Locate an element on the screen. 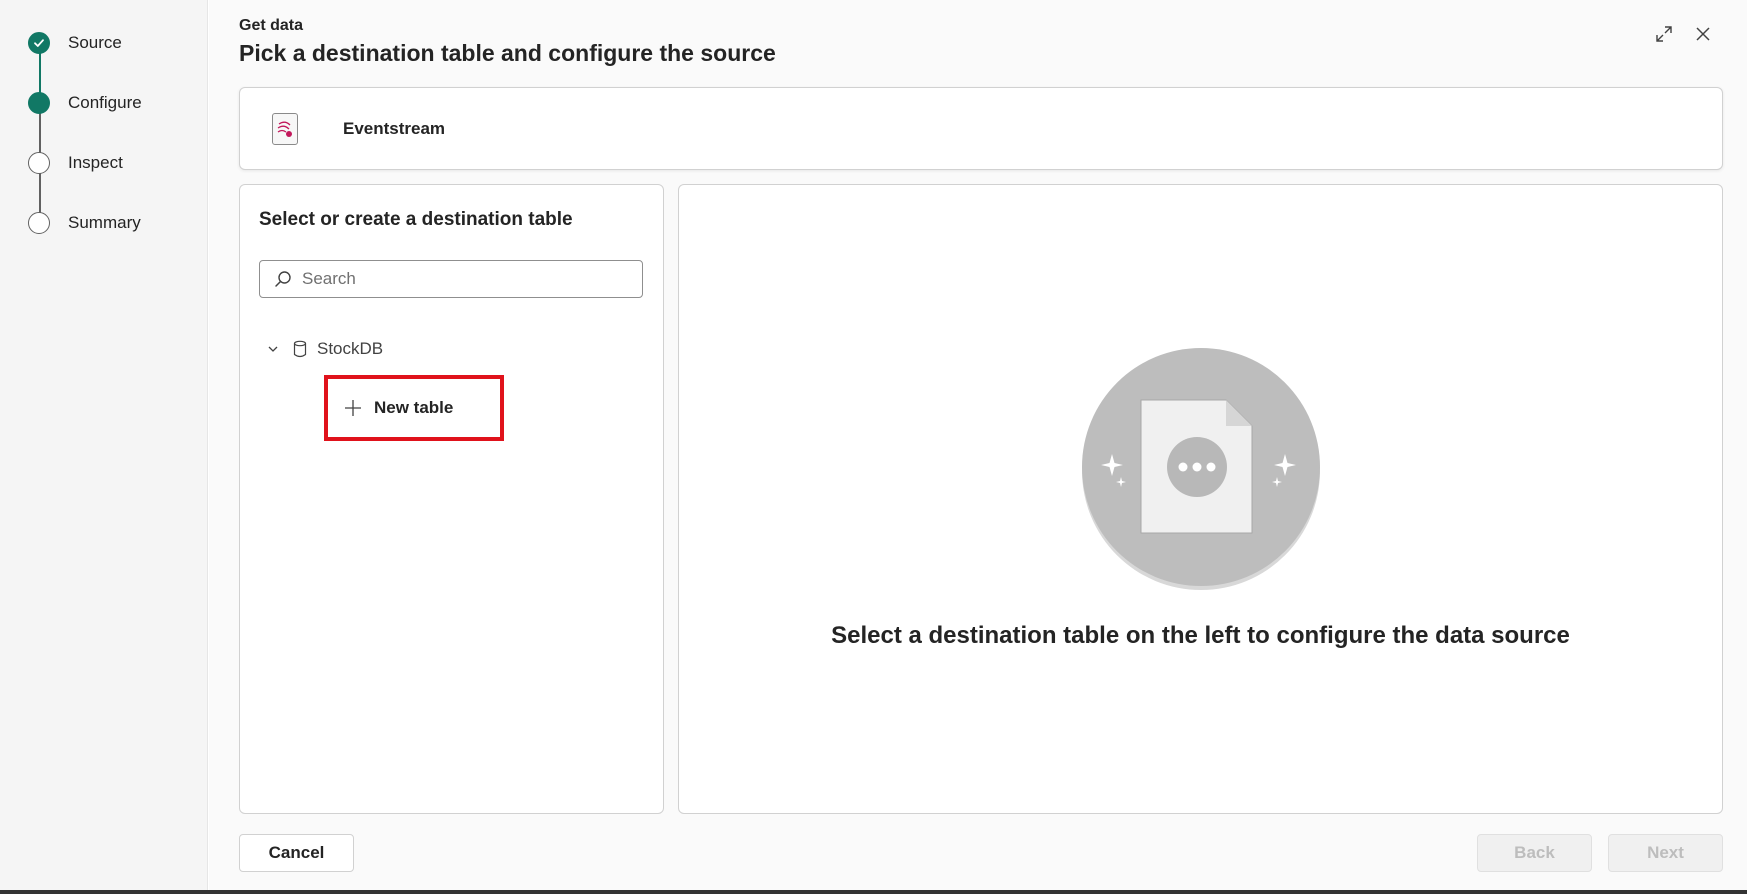  step-label: Inspect is located at coordinates (95, 162).